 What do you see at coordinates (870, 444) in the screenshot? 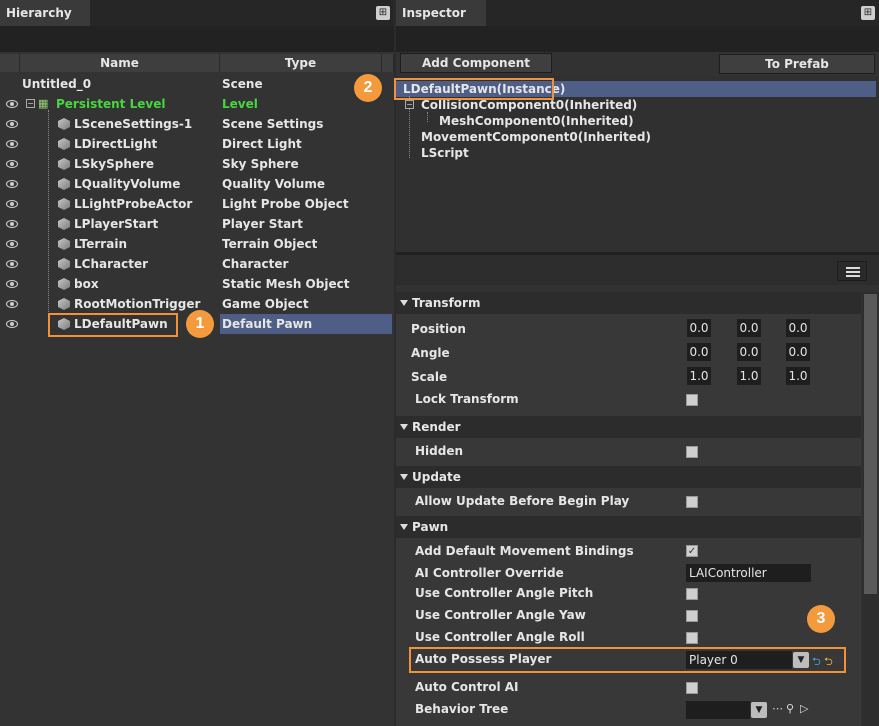
I see `scrollbar-thumb` at bounding box center [870, 444].